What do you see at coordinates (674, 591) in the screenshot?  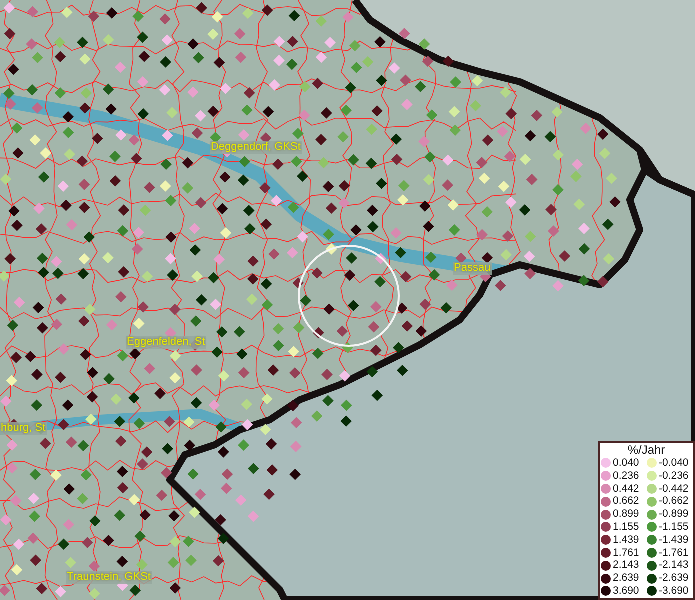 I see `legend-value: -3.690` at bounding box center [674, 591].